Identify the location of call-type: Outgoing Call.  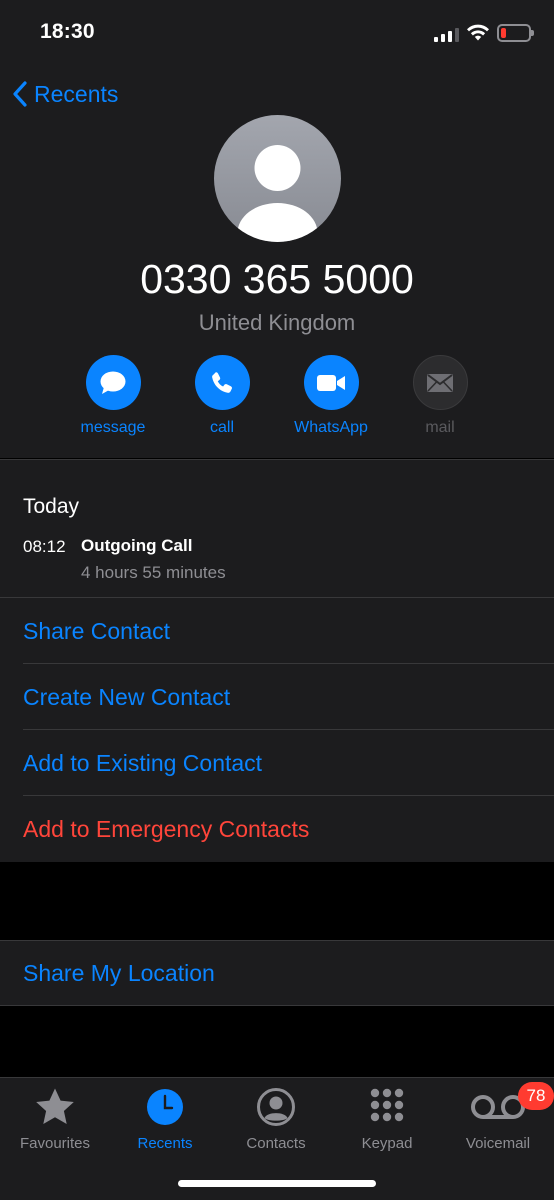
(137, 545).